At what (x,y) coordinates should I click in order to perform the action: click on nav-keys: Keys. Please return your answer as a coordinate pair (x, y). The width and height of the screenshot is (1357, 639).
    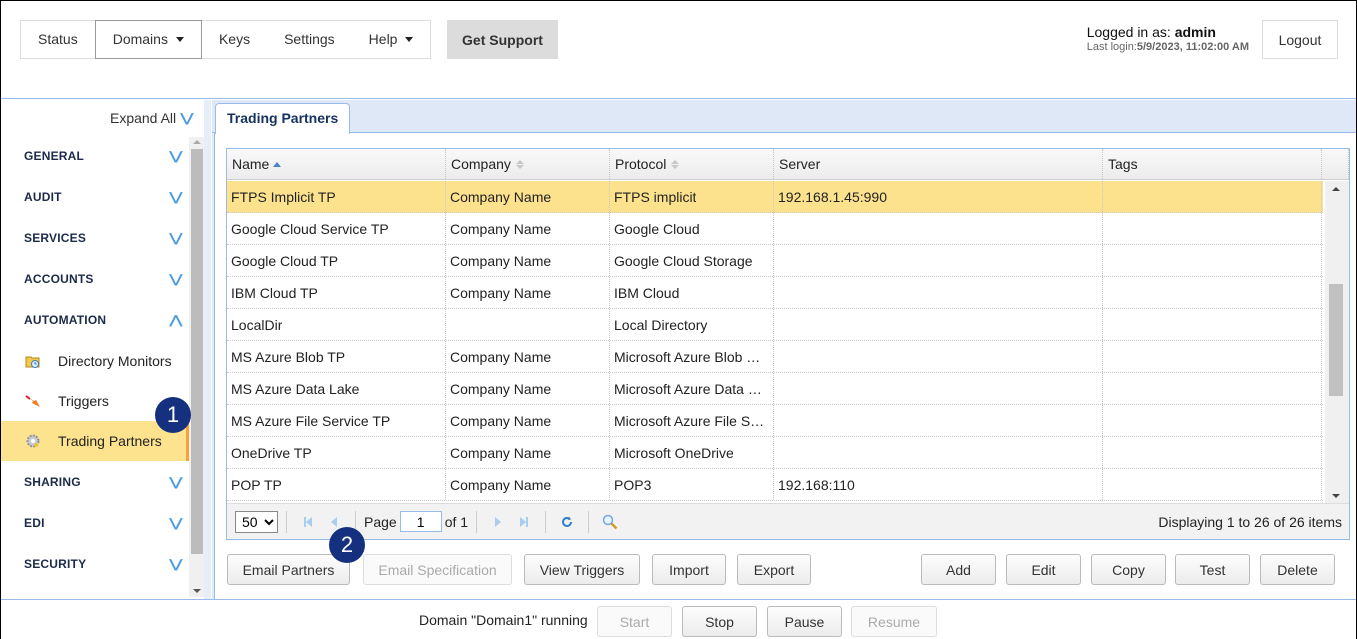
    Looking at the image, I should click on (234, 39).